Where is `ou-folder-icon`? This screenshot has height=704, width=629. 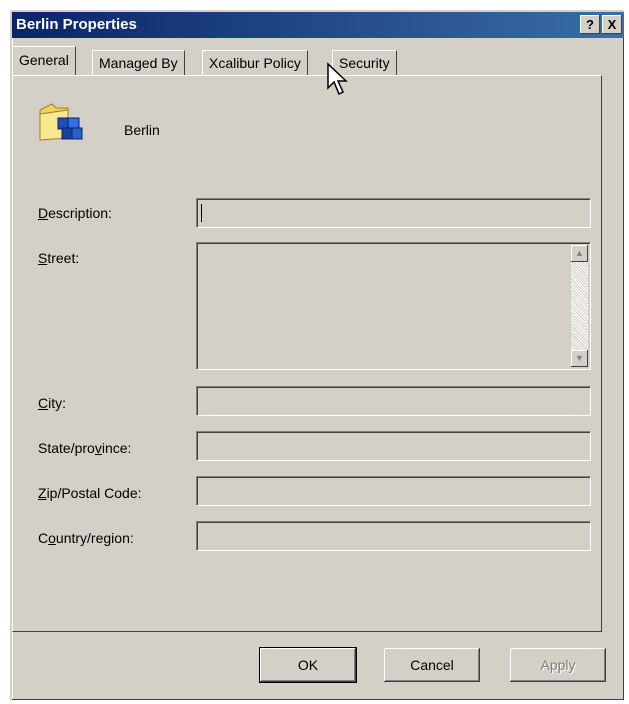
ou-folder-icon is located at coordinates (61, 122).